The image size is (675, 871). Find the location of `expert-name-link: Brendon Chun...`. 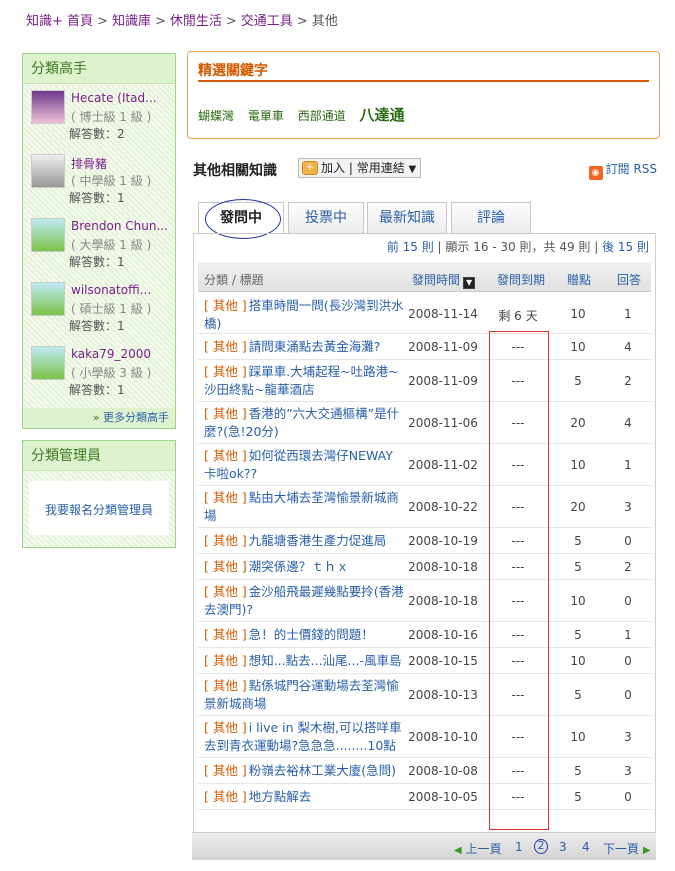

expert-name-link: Brendon Chun... is located at coordinates (121, 226).